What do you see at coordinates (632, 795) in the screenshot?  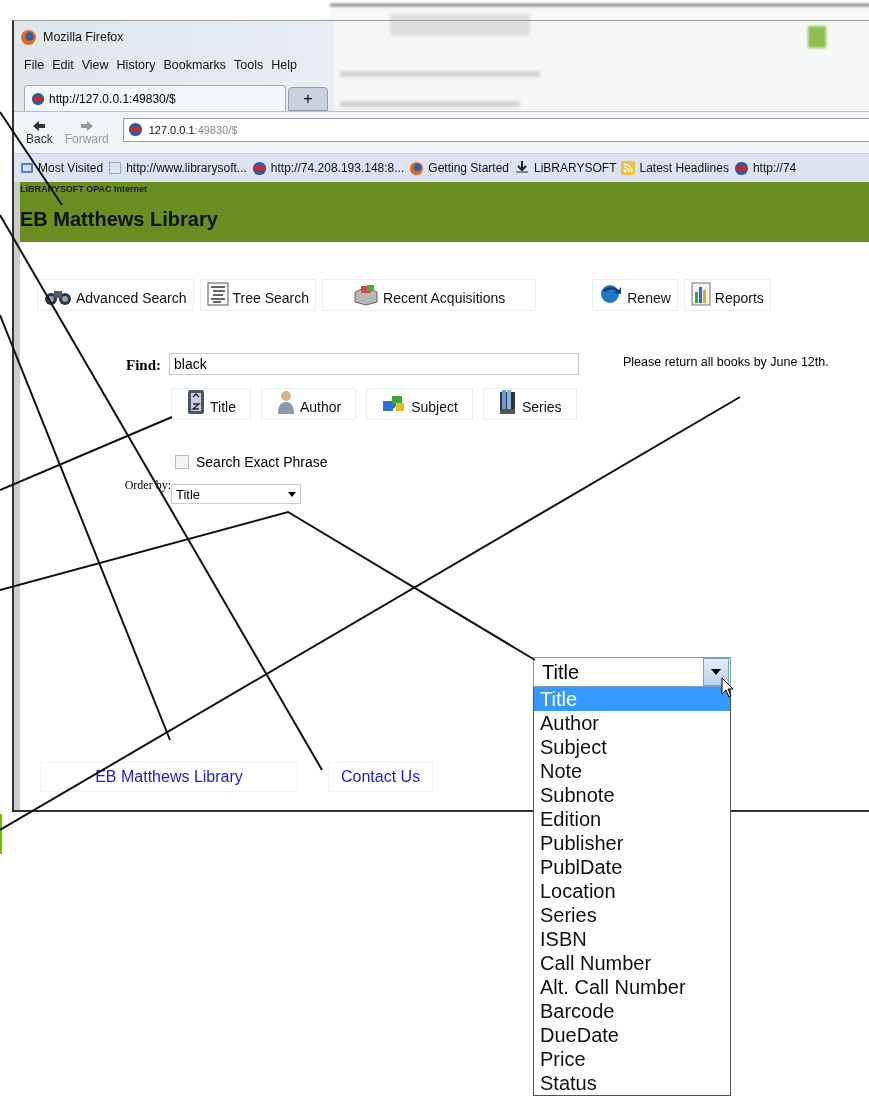 I see `dropdown-option: Subnote` at bounding box center [632, 795].